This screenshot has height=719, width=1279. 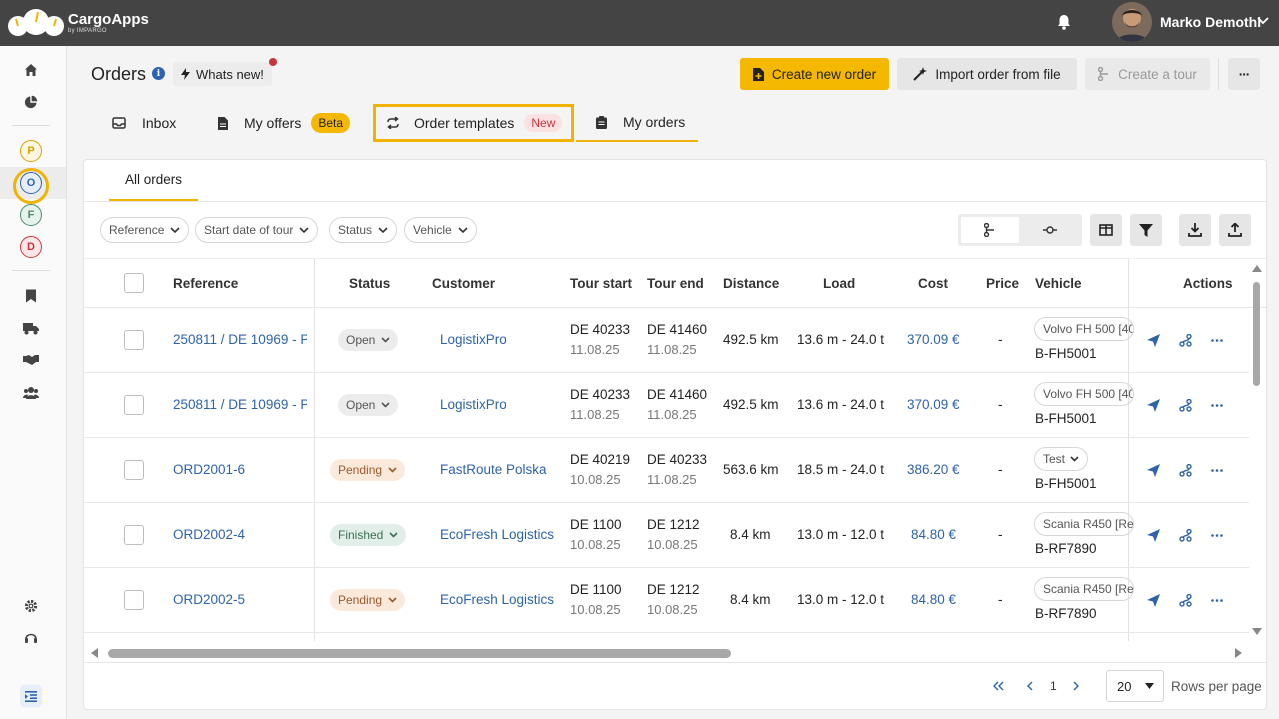 What do you see at coordinates (134, 283) in the screenshot?
I see `select-all-checkbox` at bounding box center [134, 283].